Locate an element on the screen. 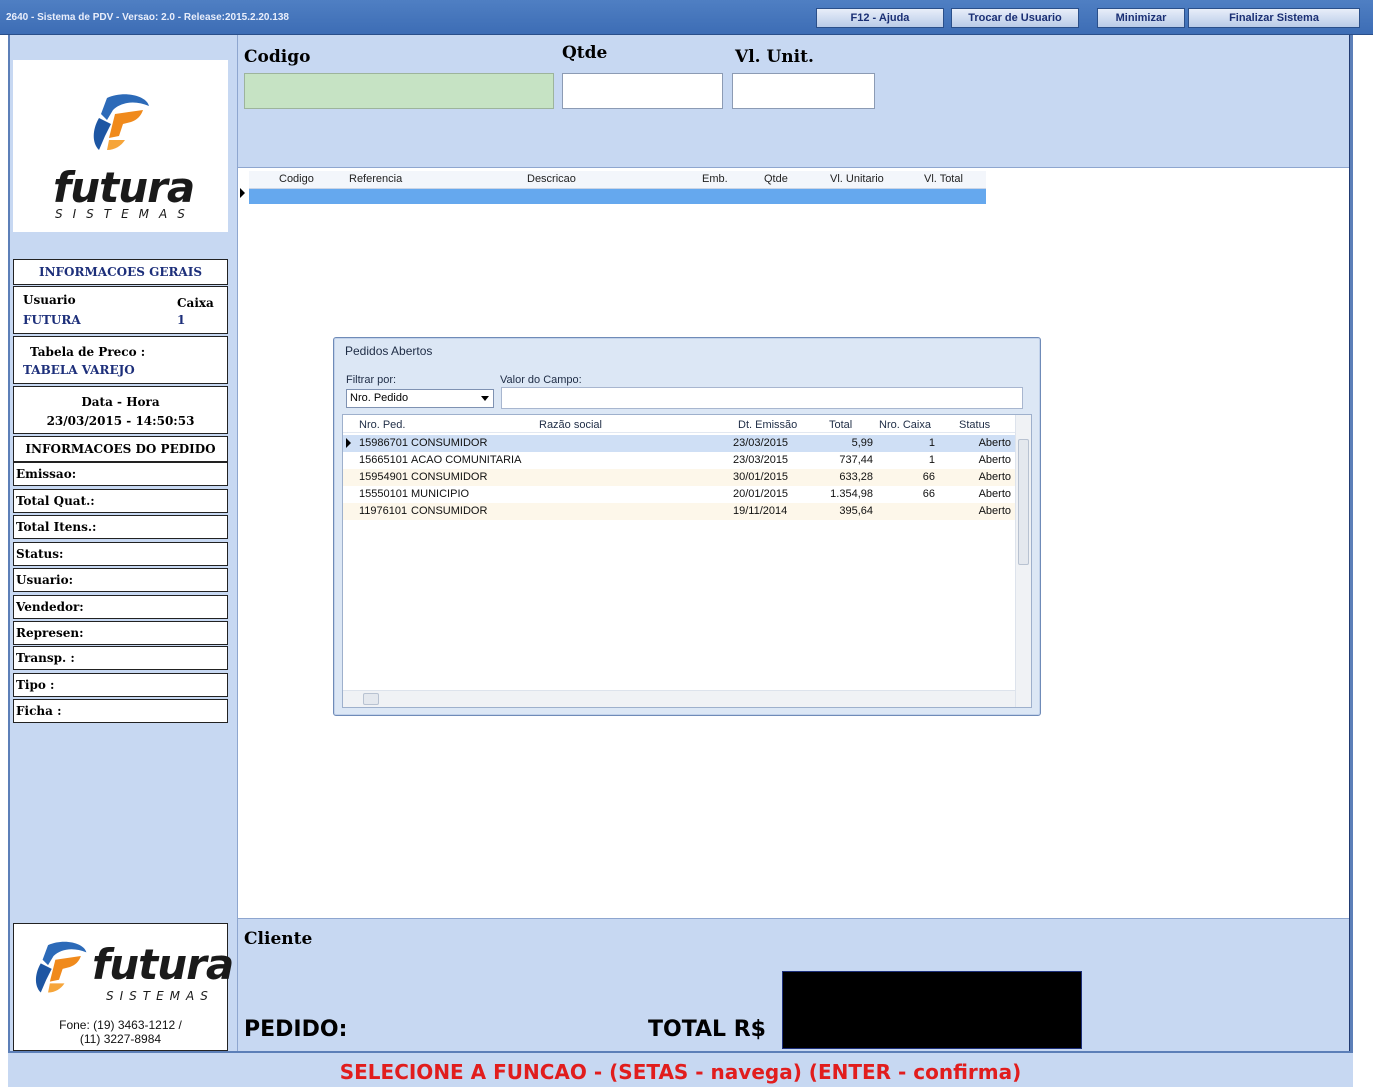 Image resolution: width=1373 pixels, height=1087 pixels. scroll-thumb is located at coordinates (1023, 502).